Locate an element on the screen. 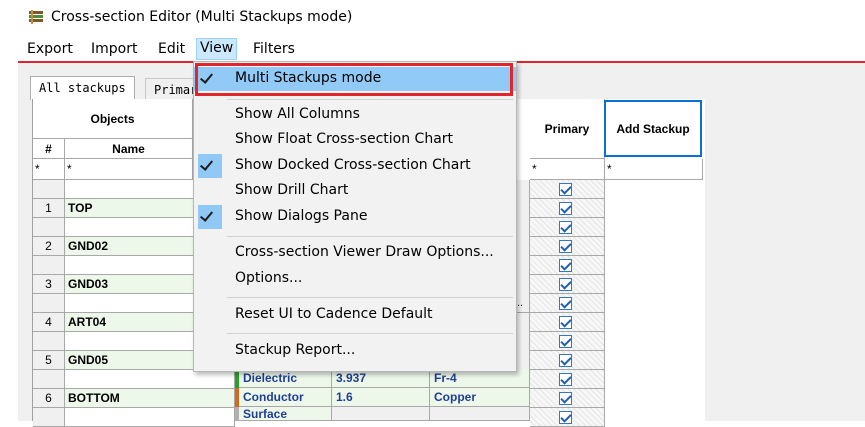 The height and width of the screenshot is (427, 865). show-float-chart-item: Show Float Cross-section Chart is located at coordinates (355, 140).